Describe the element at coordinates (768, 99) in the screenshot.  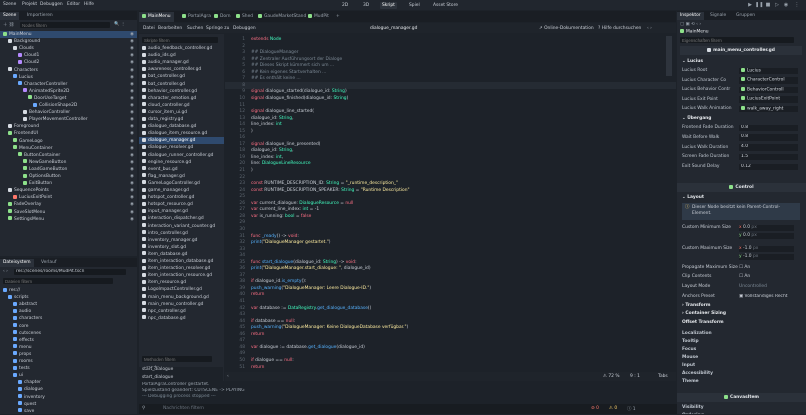
I see `property-value: LuciusExitPoint` at that location.